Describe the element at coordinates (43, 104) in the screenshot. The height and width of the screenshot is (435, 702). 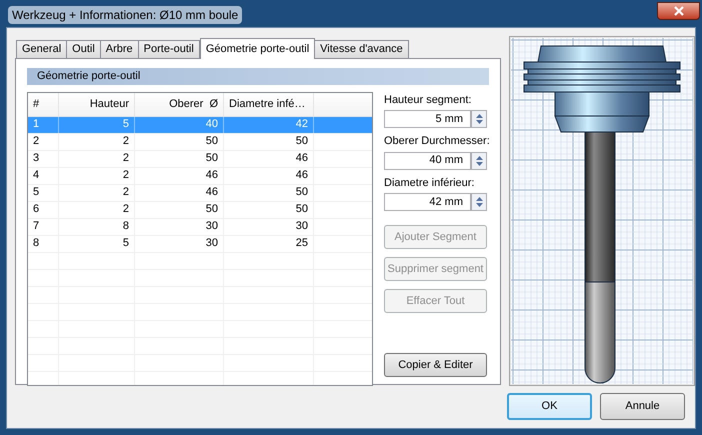
I see `column-header: #` at that location.